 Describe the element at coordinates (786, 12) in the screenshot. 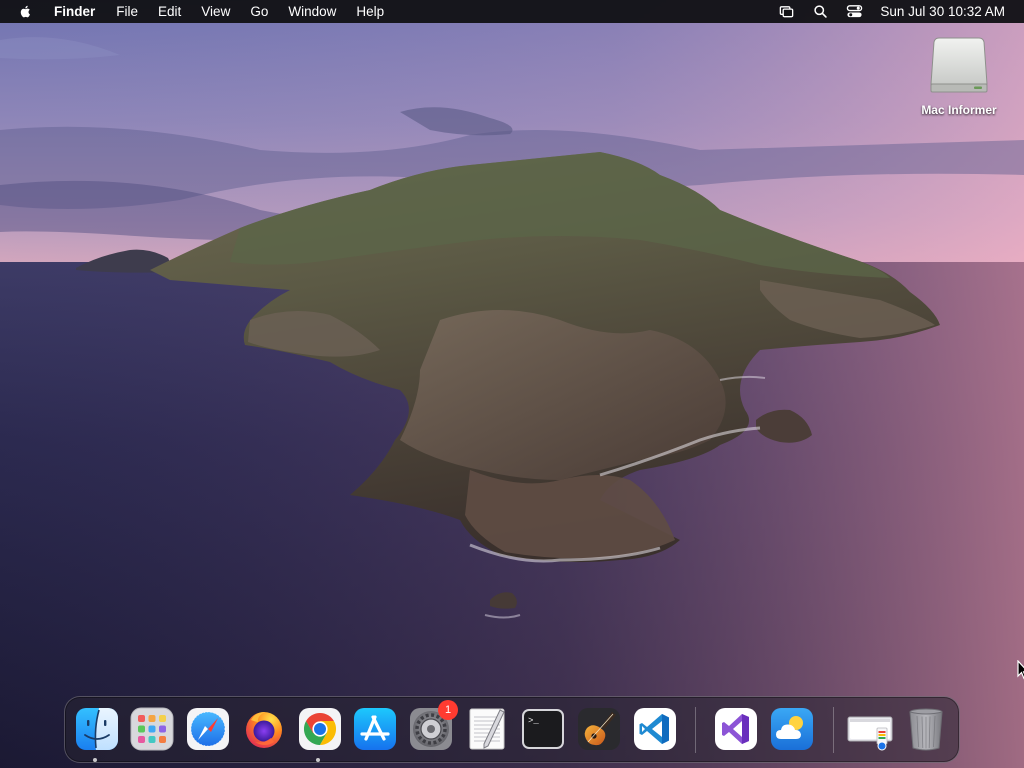

I see `screen-mirroring-icon` at that location.